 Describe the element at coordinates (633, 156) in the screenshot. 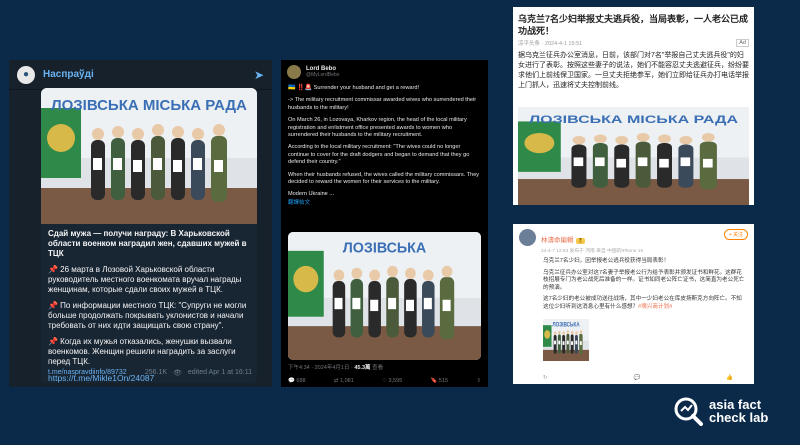

I see `article-photo: ЛОЗІВСЬКА МІСЬКА РАДА` at that location.